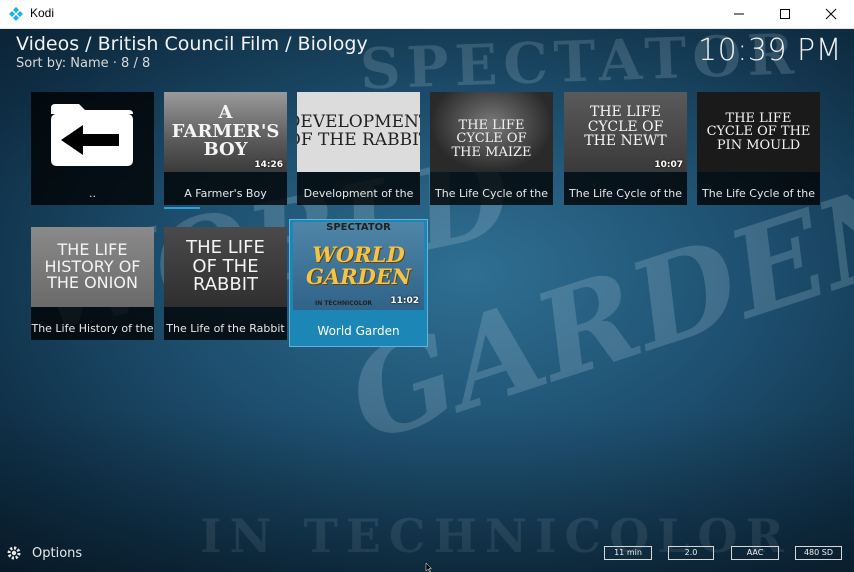  What do you see at coordinates (770, 50) in the screenshot?
I see `clock: 10:39 PM` at bounding box center [770, 50].